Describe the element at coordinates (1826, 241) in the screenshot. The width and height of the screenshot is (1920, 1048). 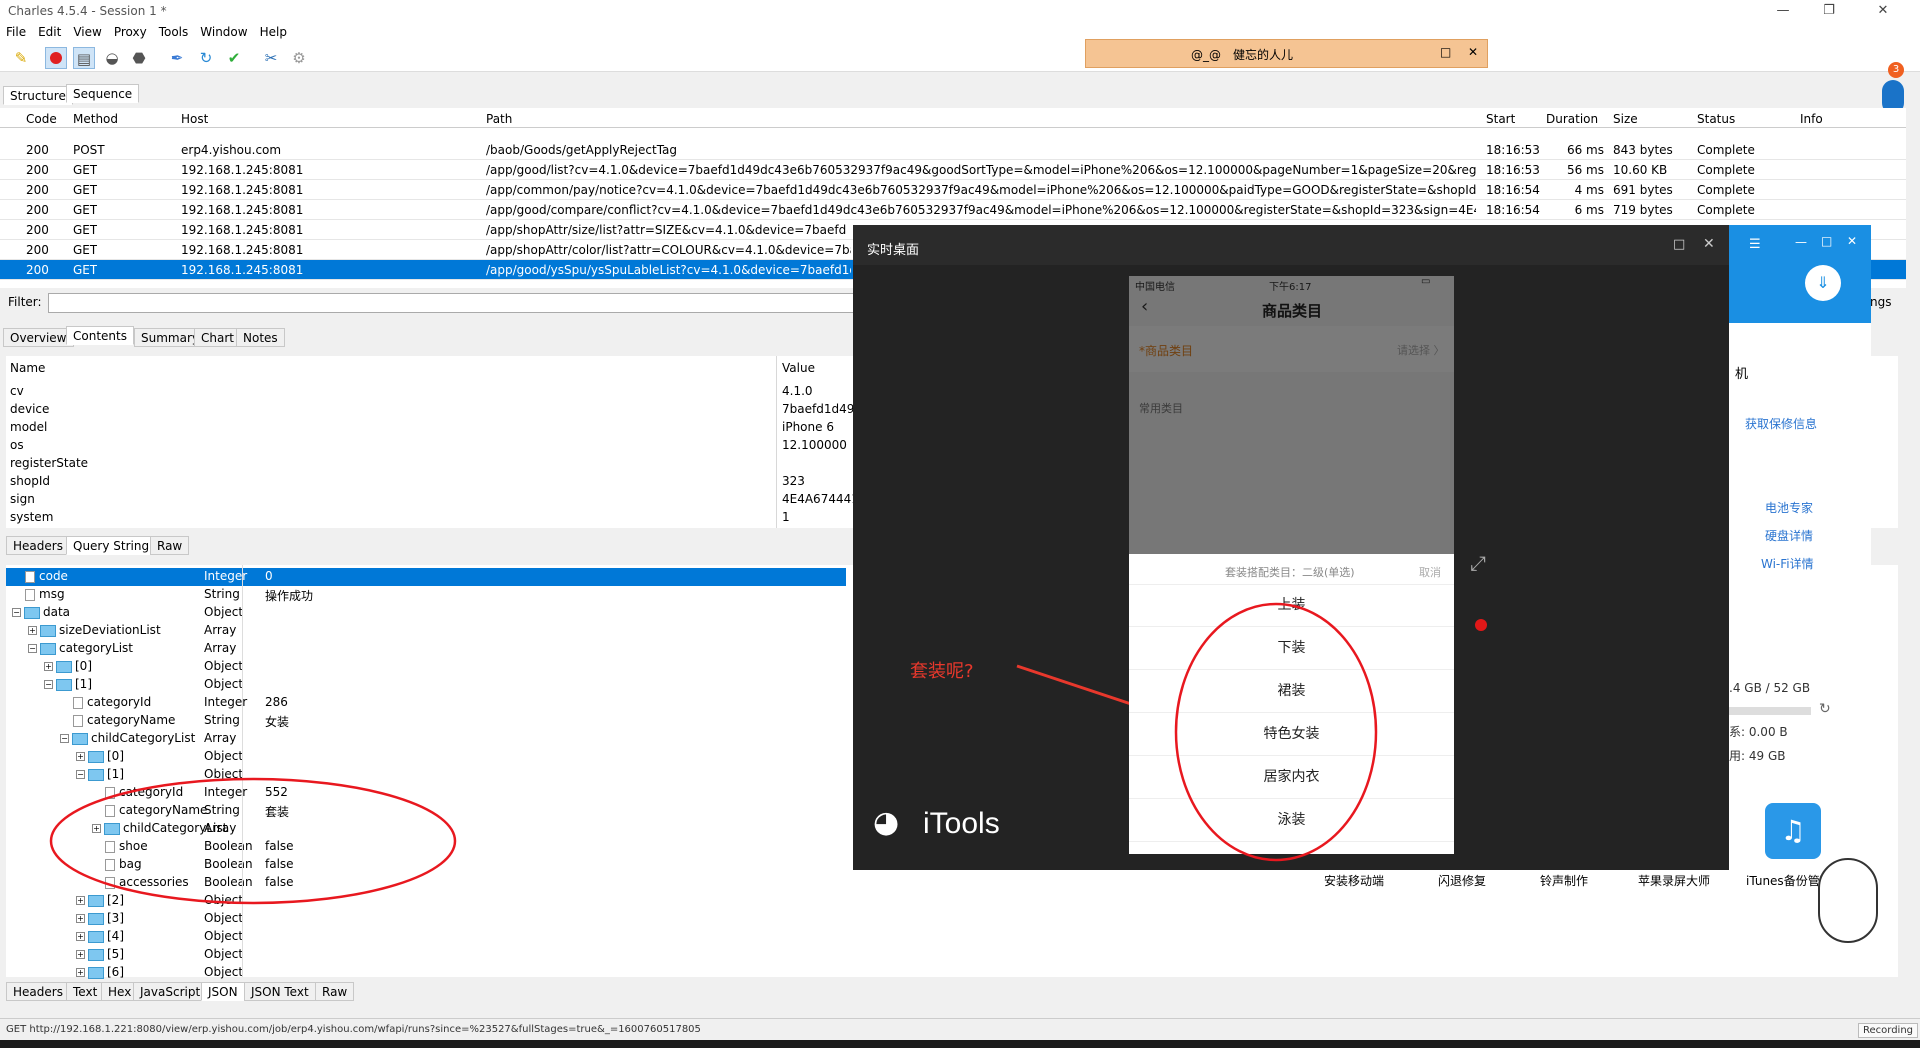
I see `maximize-icon: □` at that location.